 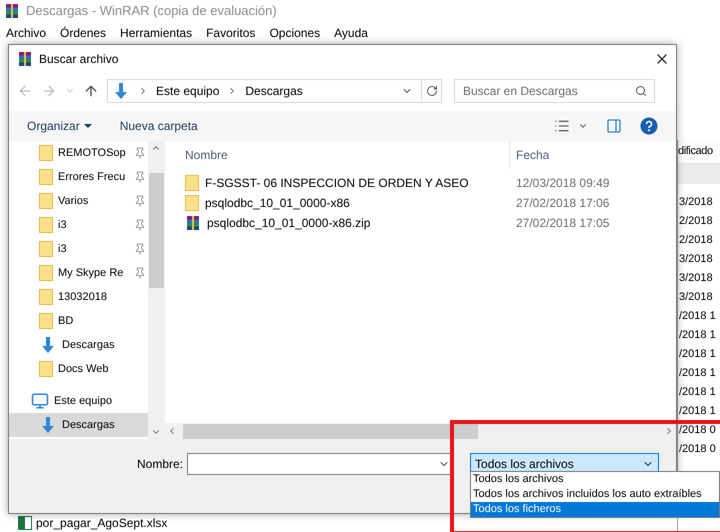 I want to click on nav-item: Errores Frecu, so click(x=78, y=177).